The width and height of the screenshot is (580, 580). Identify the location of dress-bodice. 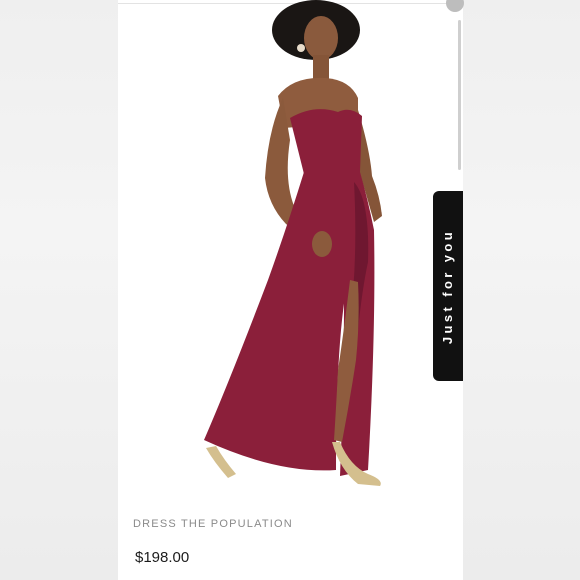
(326, 141).